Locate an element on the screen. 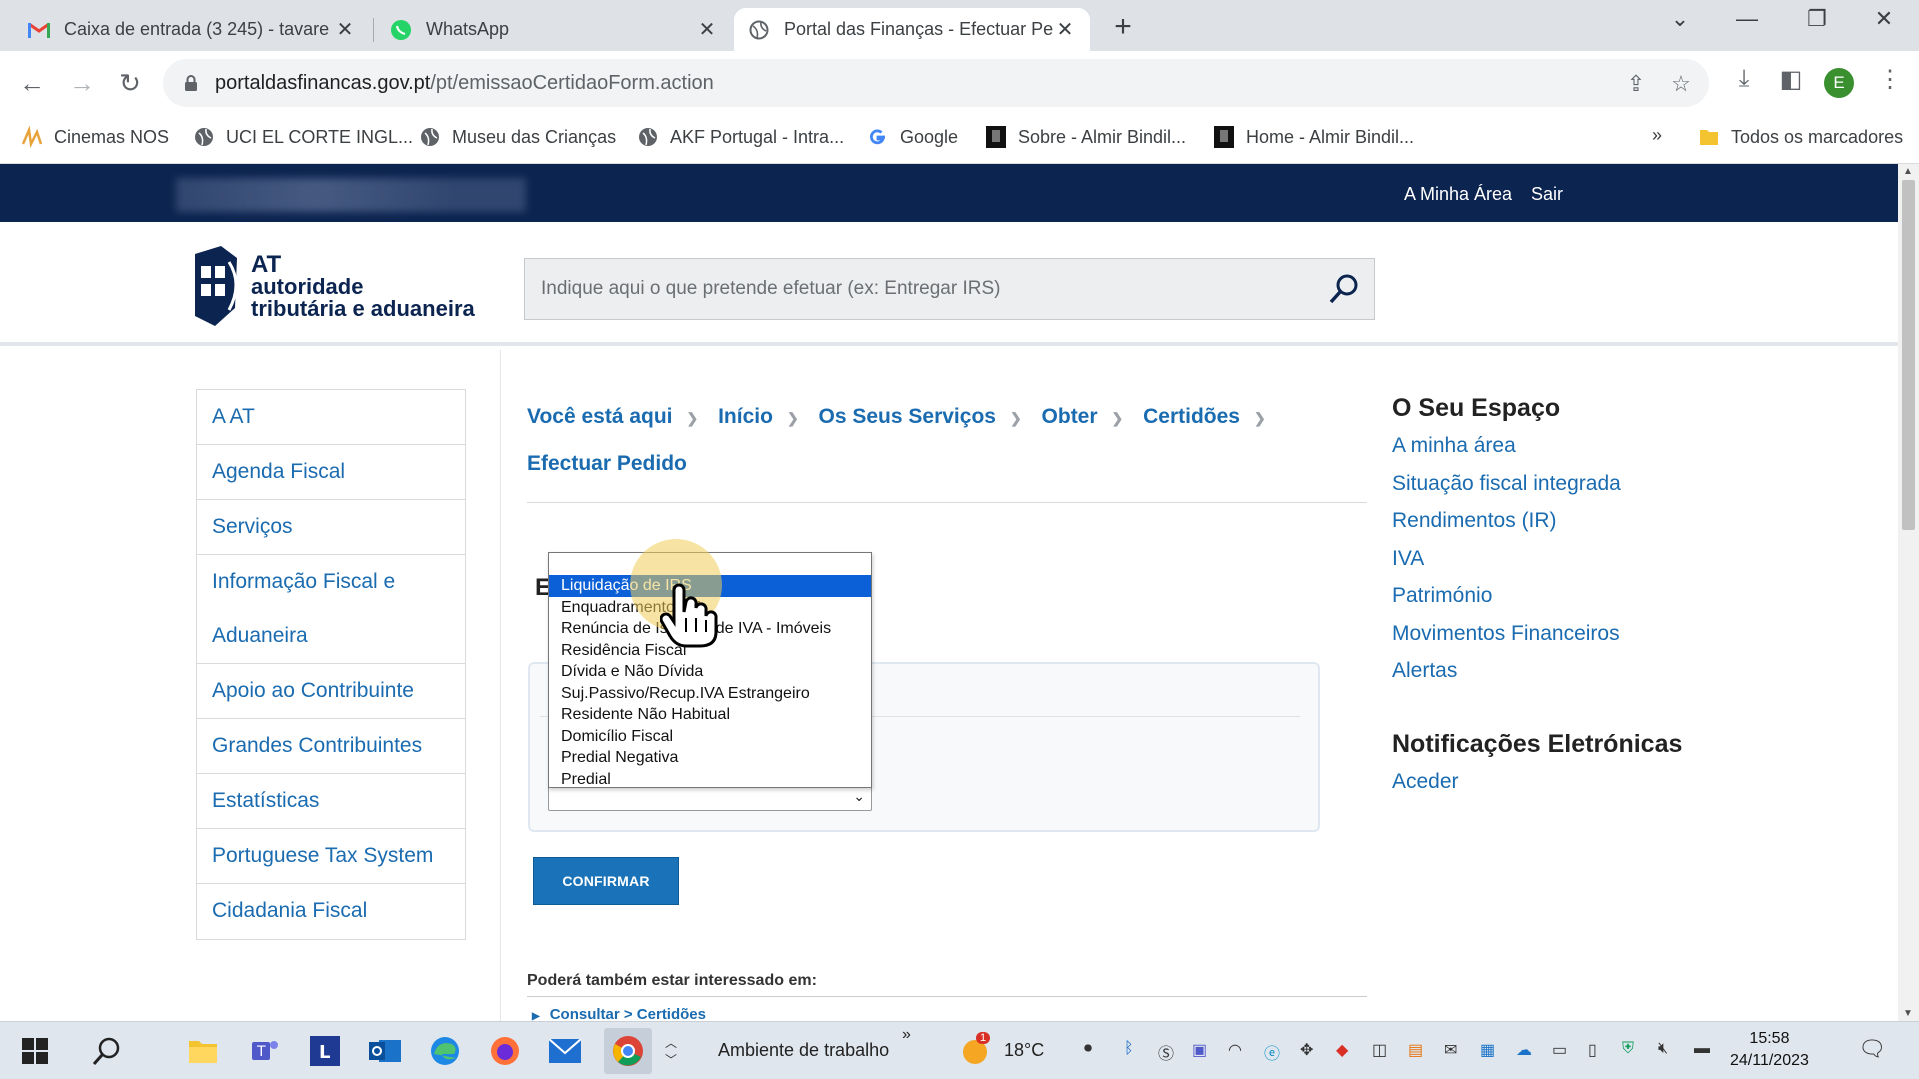 The image size is (1919, 1079). side-panel-icon: ◧ is located at coordinates (1791, 79).